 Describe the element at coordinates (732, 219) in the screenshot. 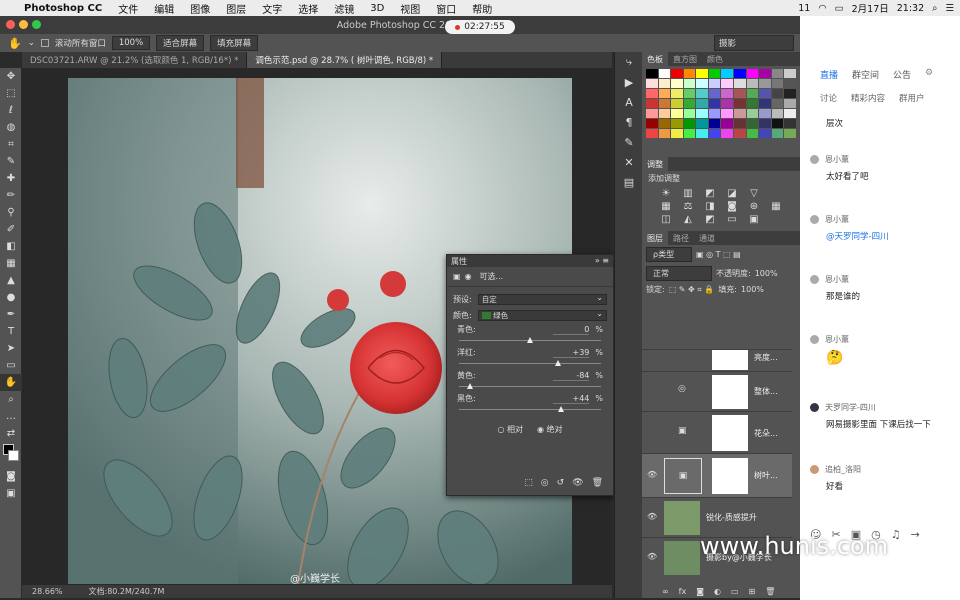

I see `gradient-map-icon: ▭` at that location.